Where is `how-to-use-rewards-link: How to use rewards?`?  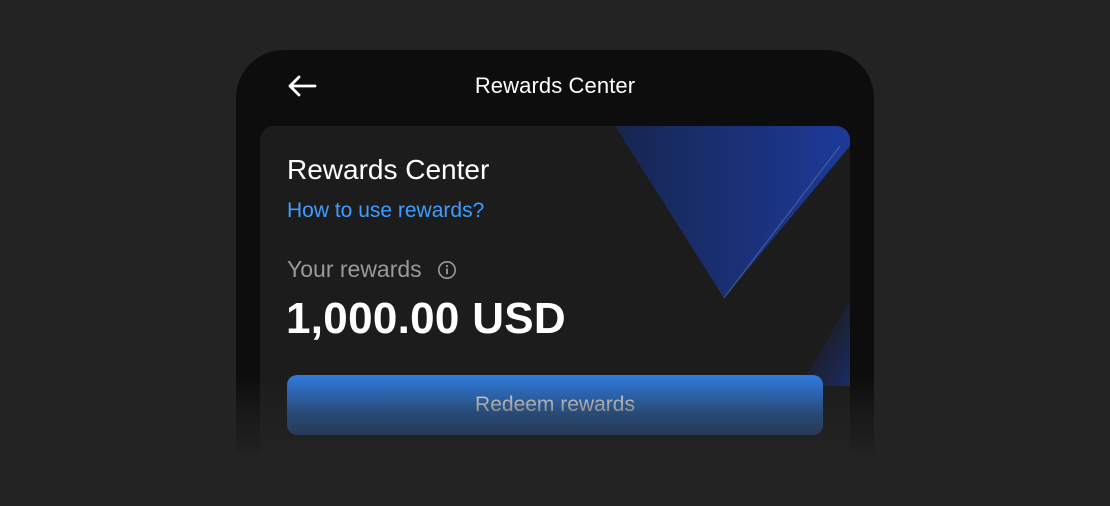 how-to-use-rewards-link: How to use rewards? is located at coordinates (385, 211).